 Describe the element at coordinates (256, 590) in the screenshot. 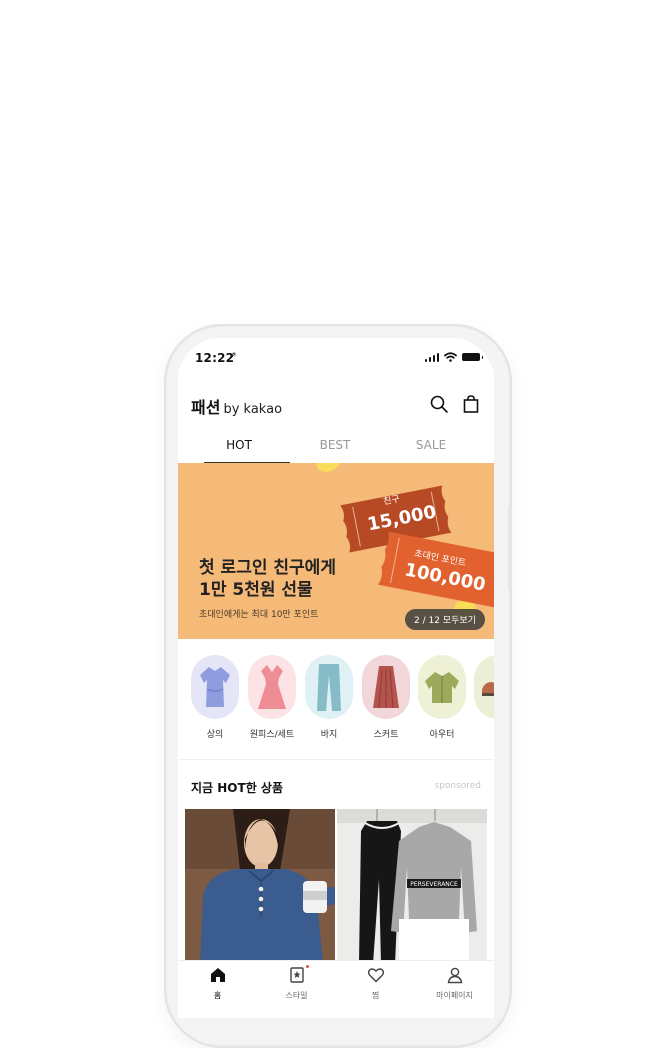

I see `banner-title-line2: 1만 5천원 선물` at that location.